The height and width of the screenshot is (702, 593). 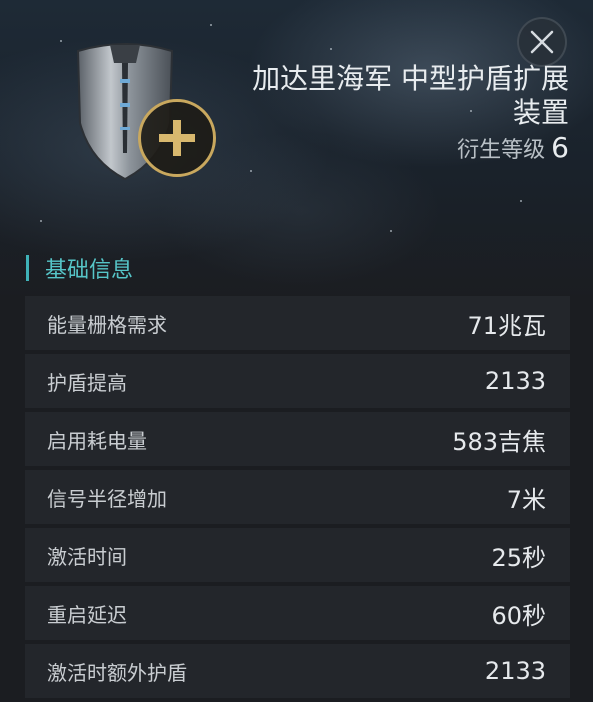 I want to click on attribute-label: 激活时额外护盾, so click(x=117, y=672).